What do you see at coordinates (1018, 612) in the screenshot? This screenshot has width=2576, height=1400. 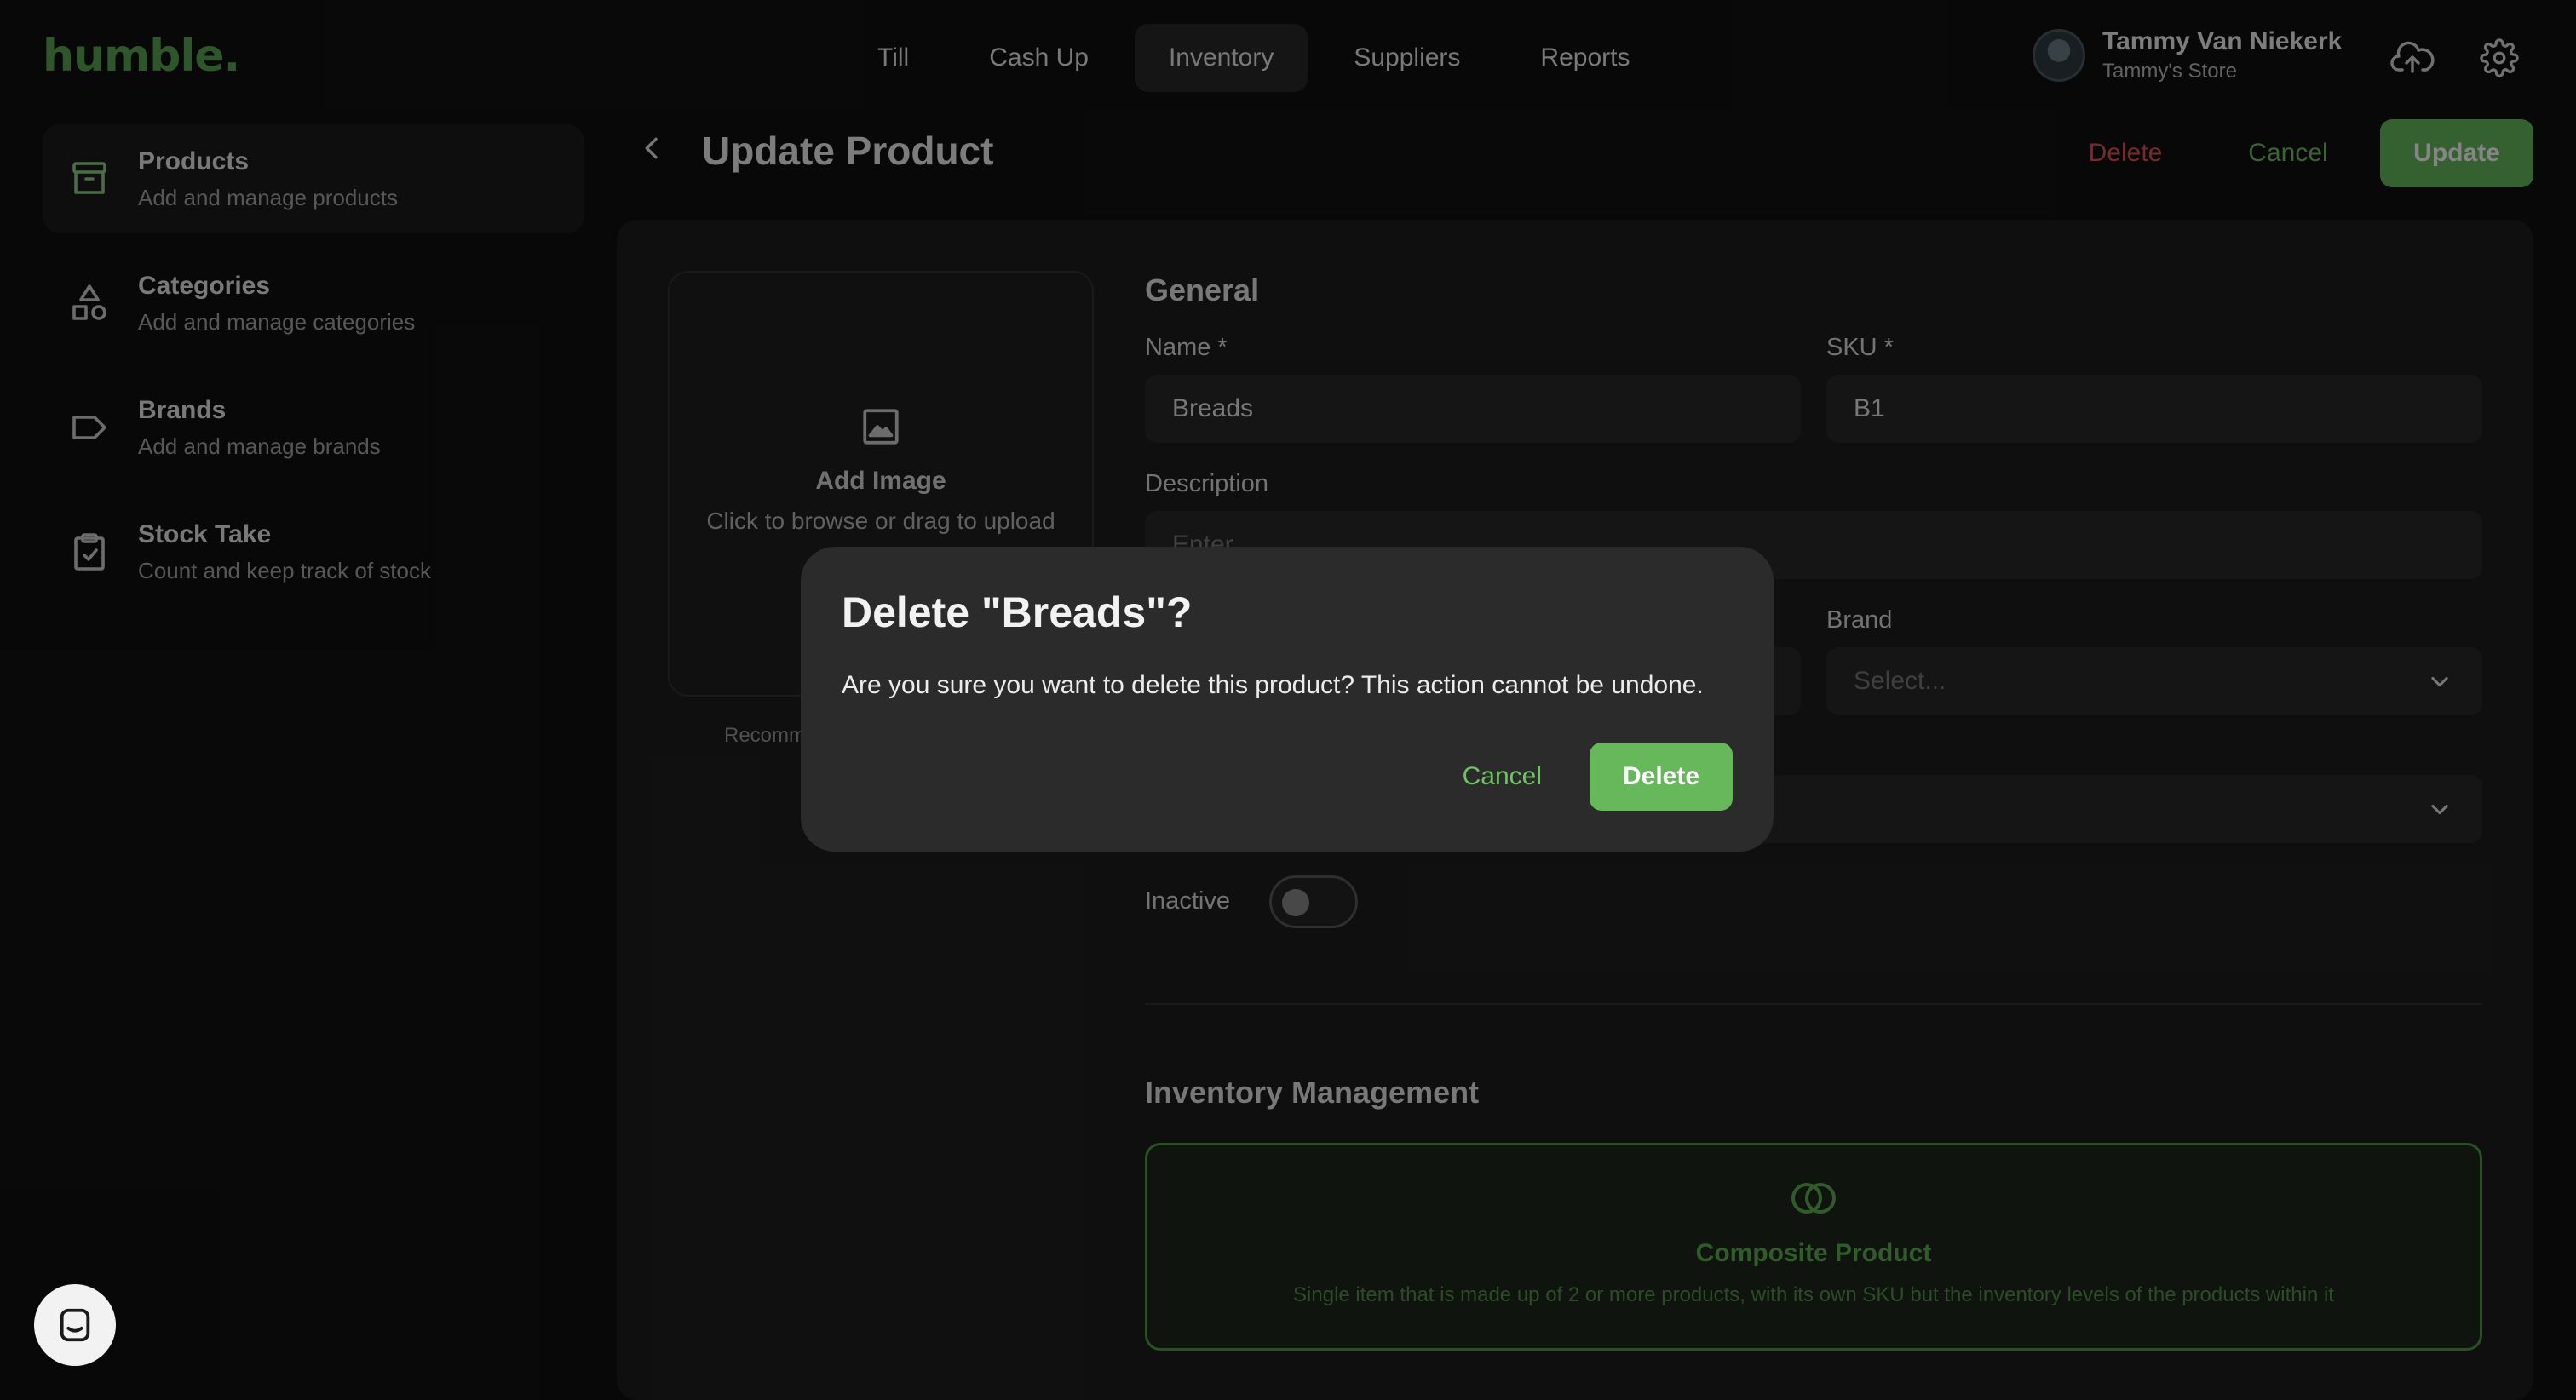 I see `dialog-title: Delete "Breads"?` at bounding box center [1018, 612].